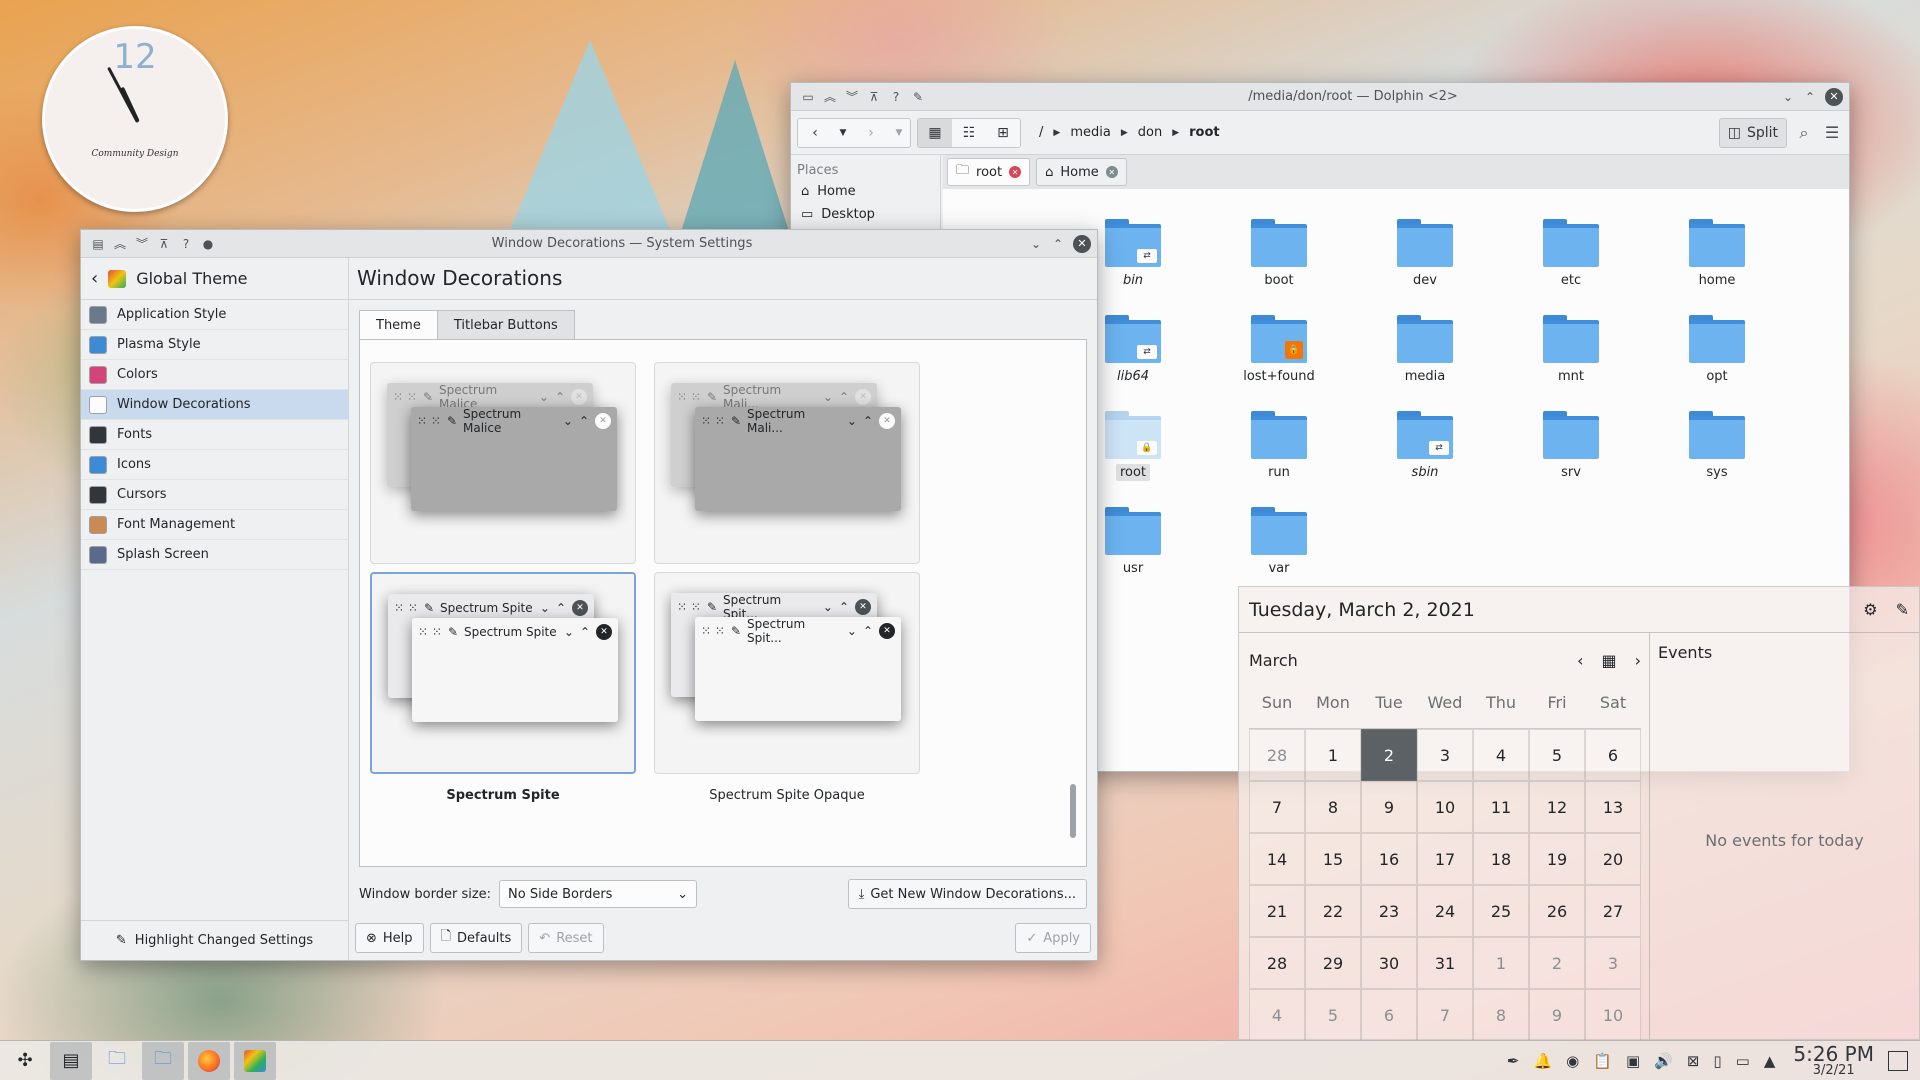 The width and height of the screenshot is (1920, 1080). I want to click on file-manager-icon: 🗀, so click(117, 1061).